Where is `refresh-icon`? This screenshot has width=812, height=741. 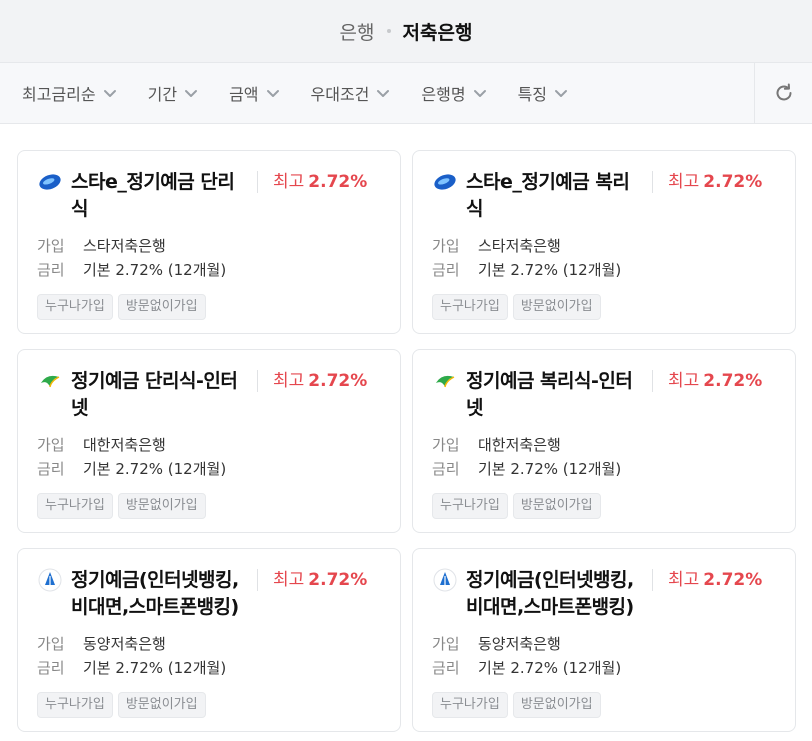
refresh-icon is located at coordinates (783, 92).